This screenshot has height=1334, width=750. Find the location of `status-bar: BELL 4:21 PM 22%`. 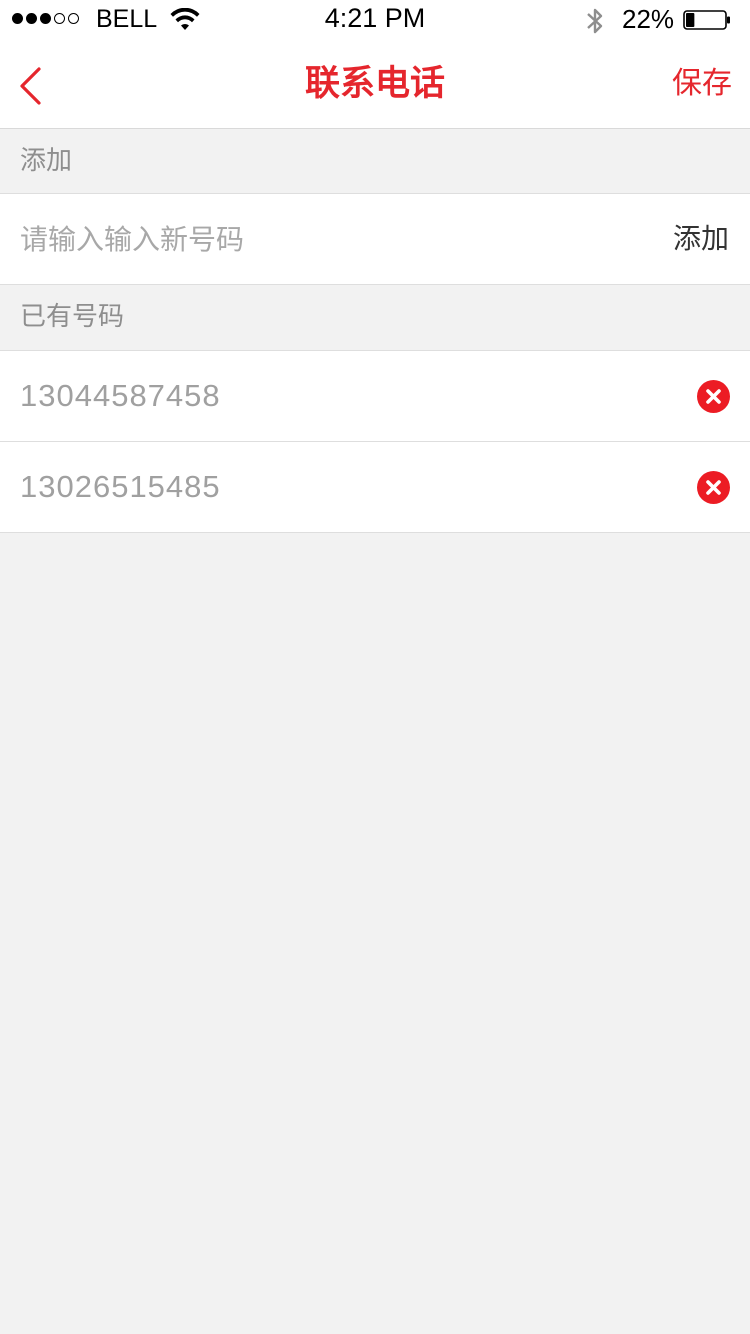

status-bar: BELL 4:21 PM 22% is located at coordinates (375, 20).